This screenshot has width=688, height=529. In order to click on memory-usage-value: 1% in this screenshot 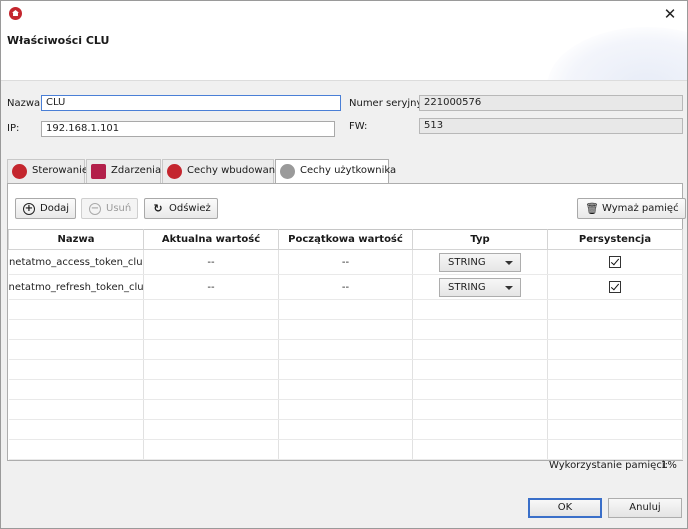, I will do `click(669, 465)`.